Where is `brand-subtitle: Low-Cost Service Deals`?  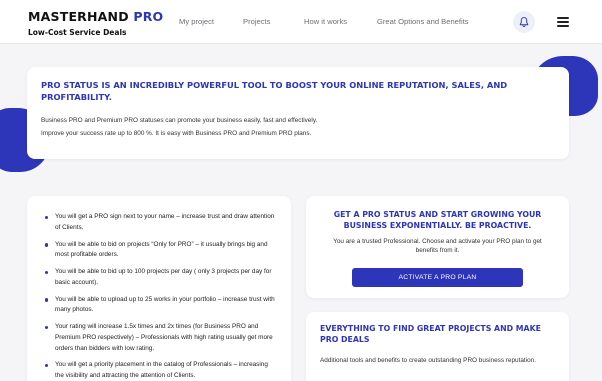 brand-subtitle: Low-Cost Service Deals is located at coordinates (77, 32).